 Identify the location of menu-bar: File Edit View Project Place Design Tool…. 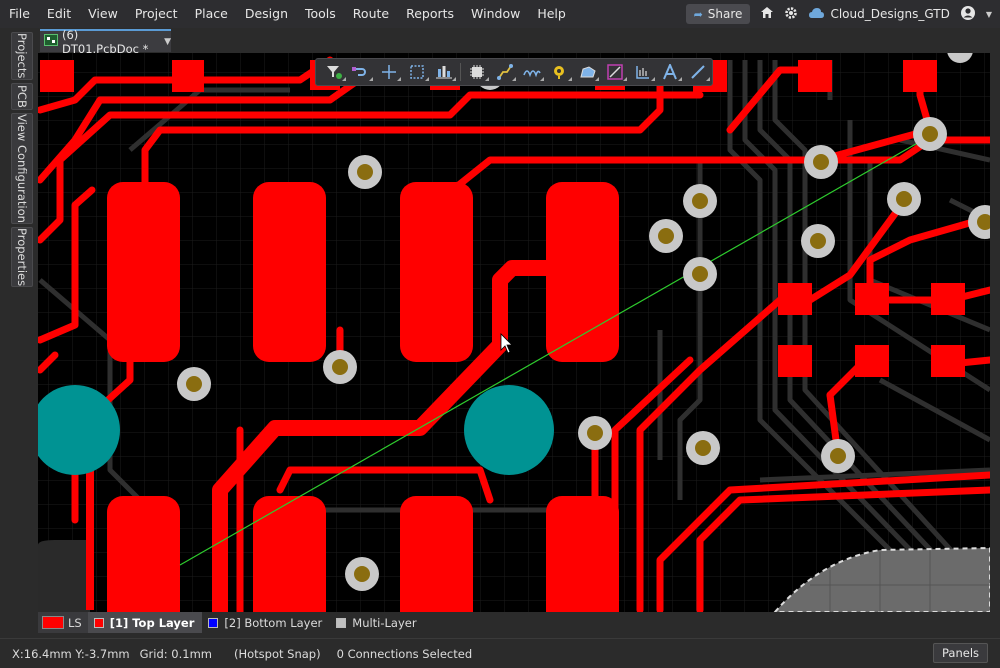
(500, 14).